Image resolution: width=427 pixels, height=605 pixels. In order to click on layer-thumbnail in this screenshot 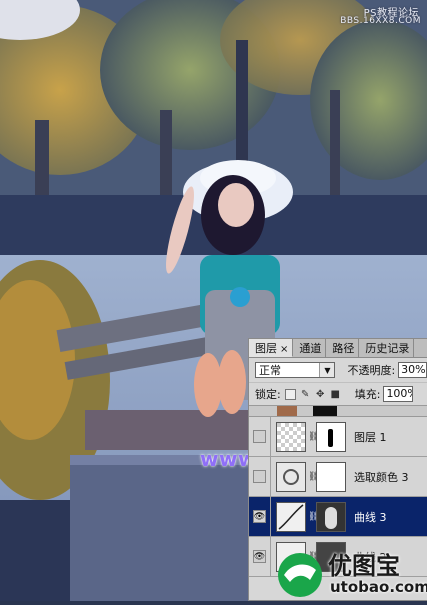, I will do `click(291, 436)`.